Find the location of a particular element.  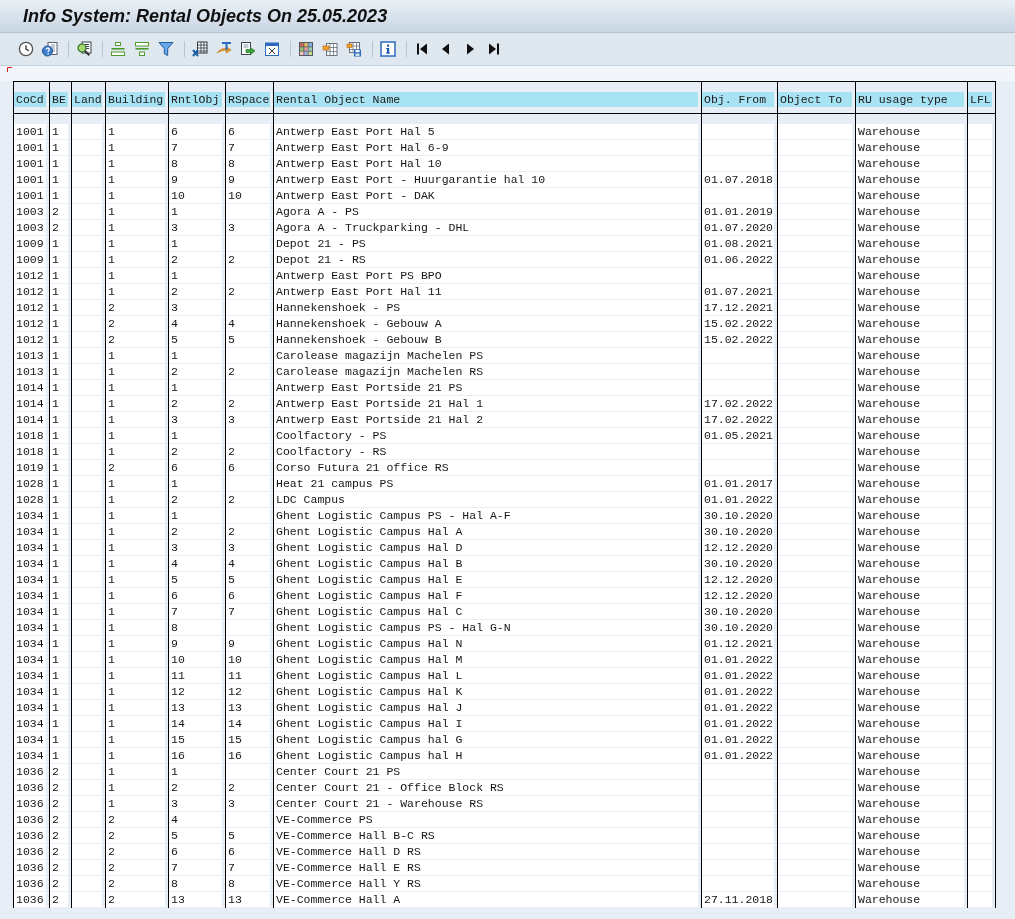

table-cell: Corso Futura 21 office RS is located at coordinates (486, 467).